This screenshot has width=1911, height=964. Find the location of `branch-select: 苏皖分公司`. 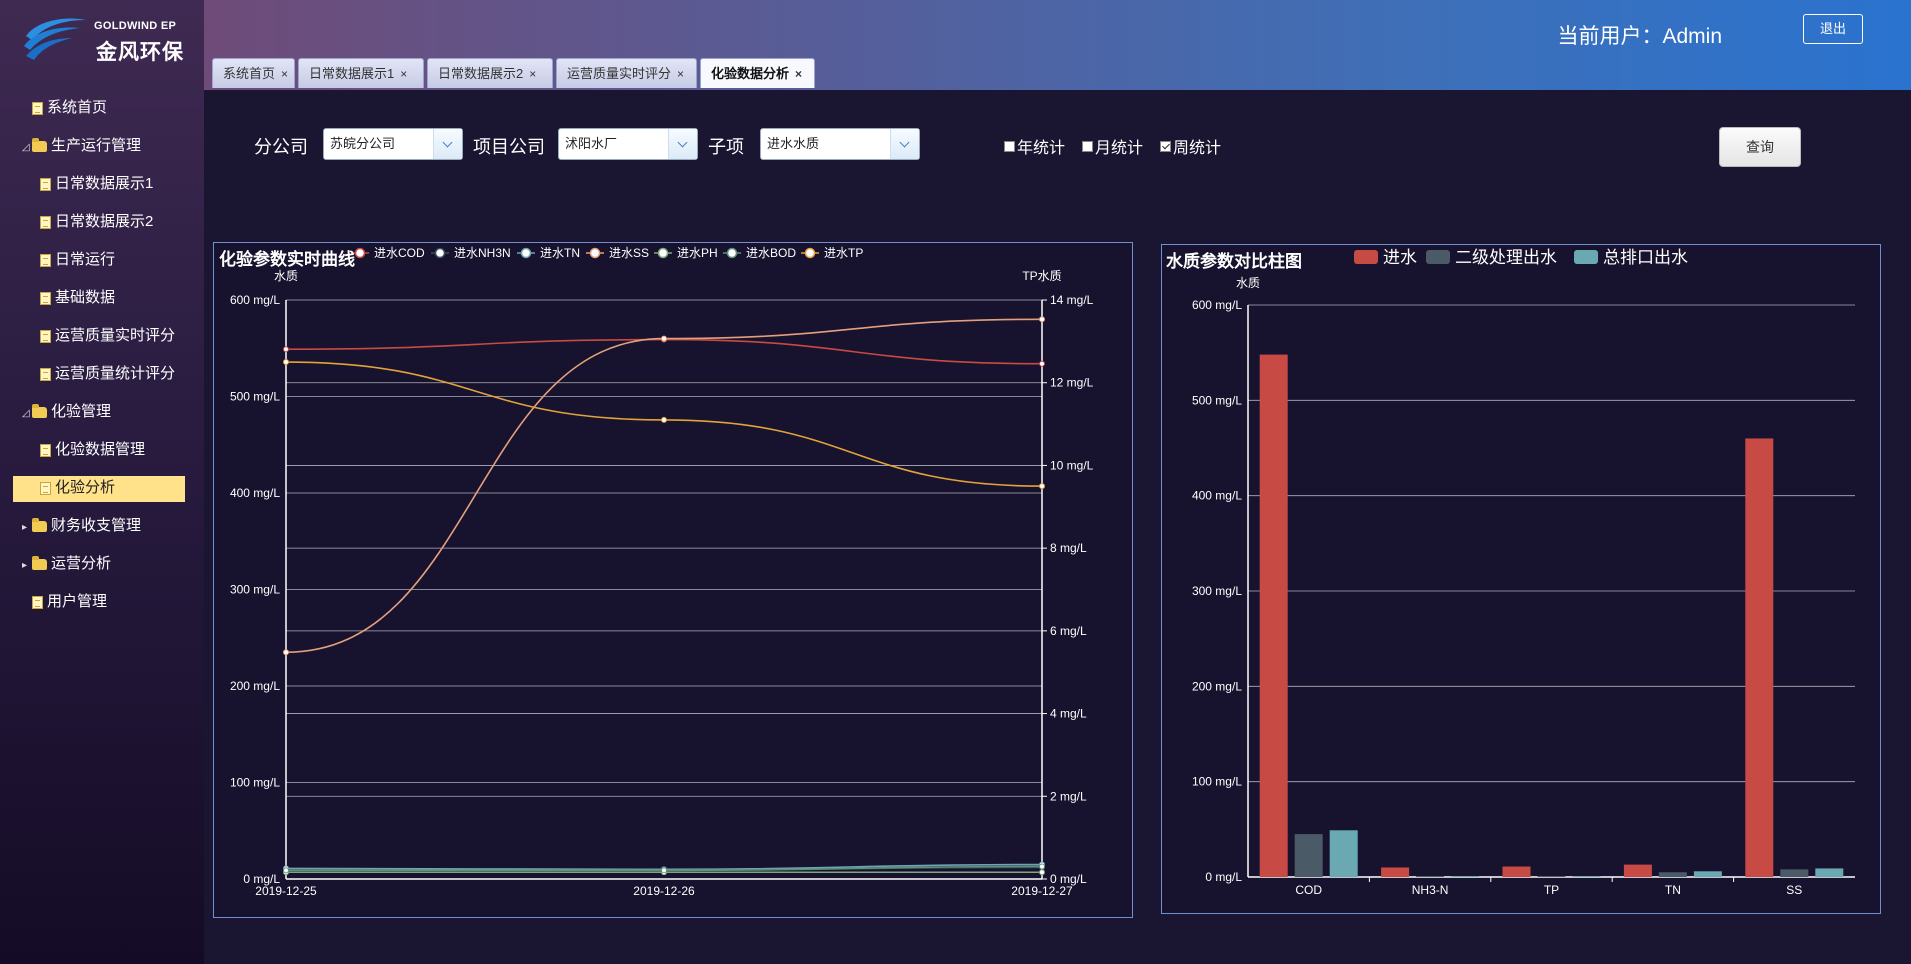

branch-select: 苏皖分公司 is located at coordinates (393, 144).